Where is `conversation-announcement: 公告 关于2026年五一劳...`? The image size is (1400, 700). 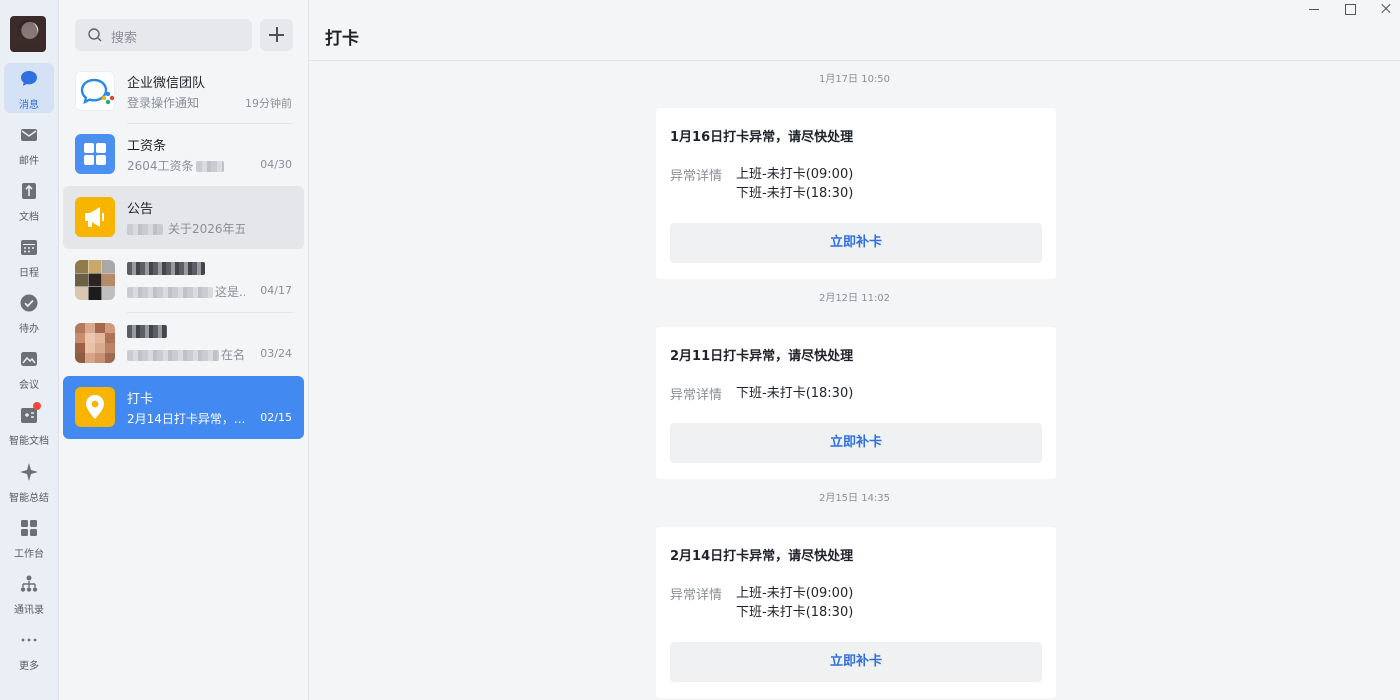 conversation-announcement: 公告 关于2026年五一劳... is located at coordinates (183, 217).